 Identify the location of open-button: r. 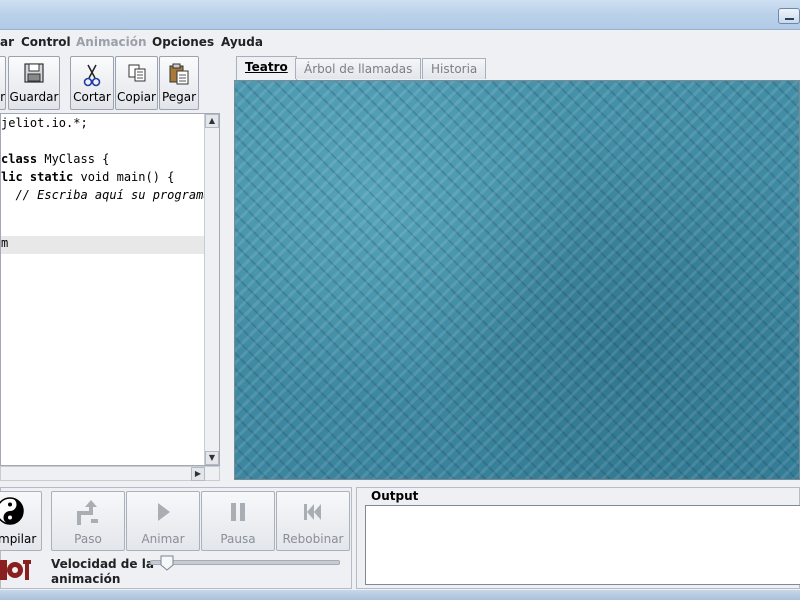
(3, 83).